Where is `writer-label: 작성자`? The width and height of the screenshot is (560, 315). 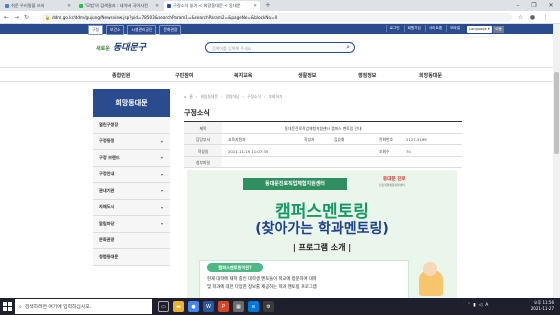
writer-label: 작성자 is located at coordinates (309, 139).